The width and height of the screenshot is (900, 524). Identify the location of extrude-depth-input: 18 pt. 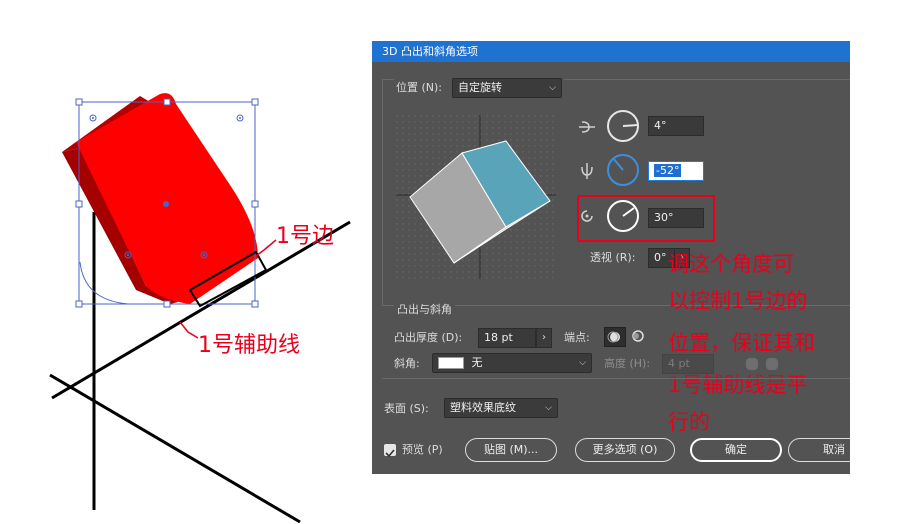
(507, 338).